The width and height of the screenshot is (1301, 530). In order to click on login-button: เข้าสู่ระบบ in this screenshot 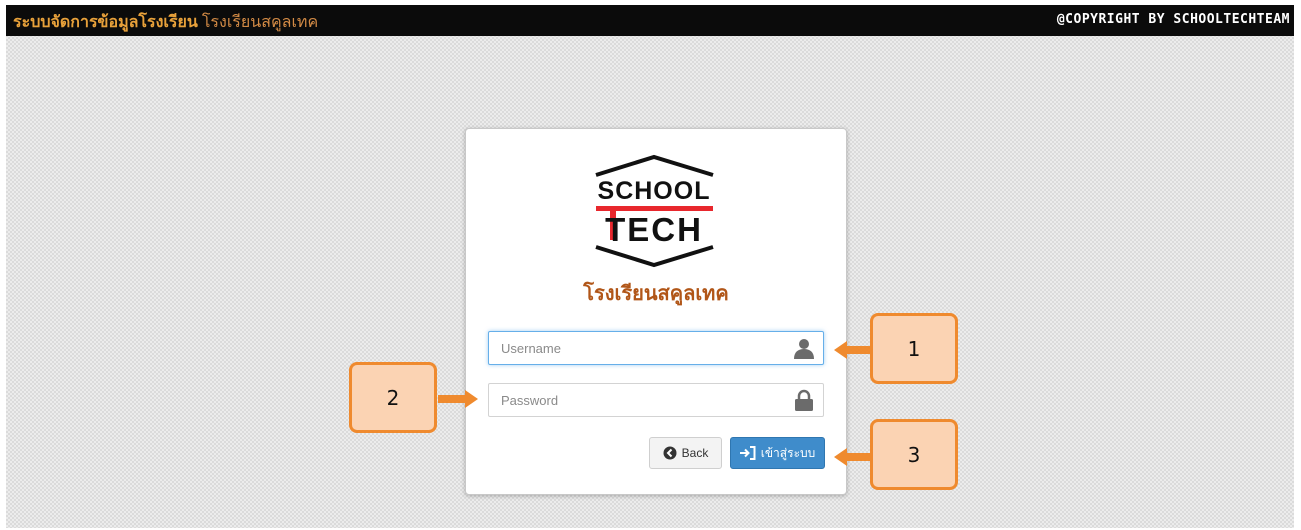, I will do `click(777, 453)`.